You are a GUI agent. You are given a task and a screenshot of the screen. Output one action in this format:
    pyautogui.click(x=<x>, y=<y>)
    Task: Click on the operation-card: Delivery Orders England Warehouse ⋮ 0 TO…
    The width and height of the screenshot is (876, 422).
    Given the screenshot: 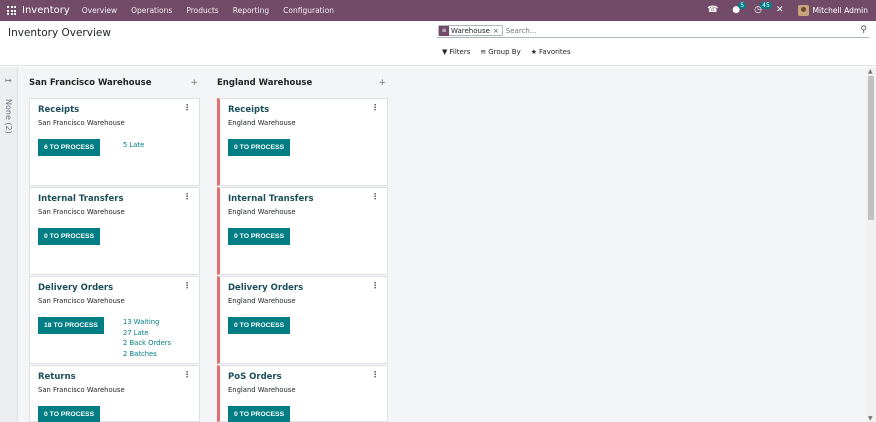 What is the action you would take?
    pyautogui.click(x=302, y=320)
    